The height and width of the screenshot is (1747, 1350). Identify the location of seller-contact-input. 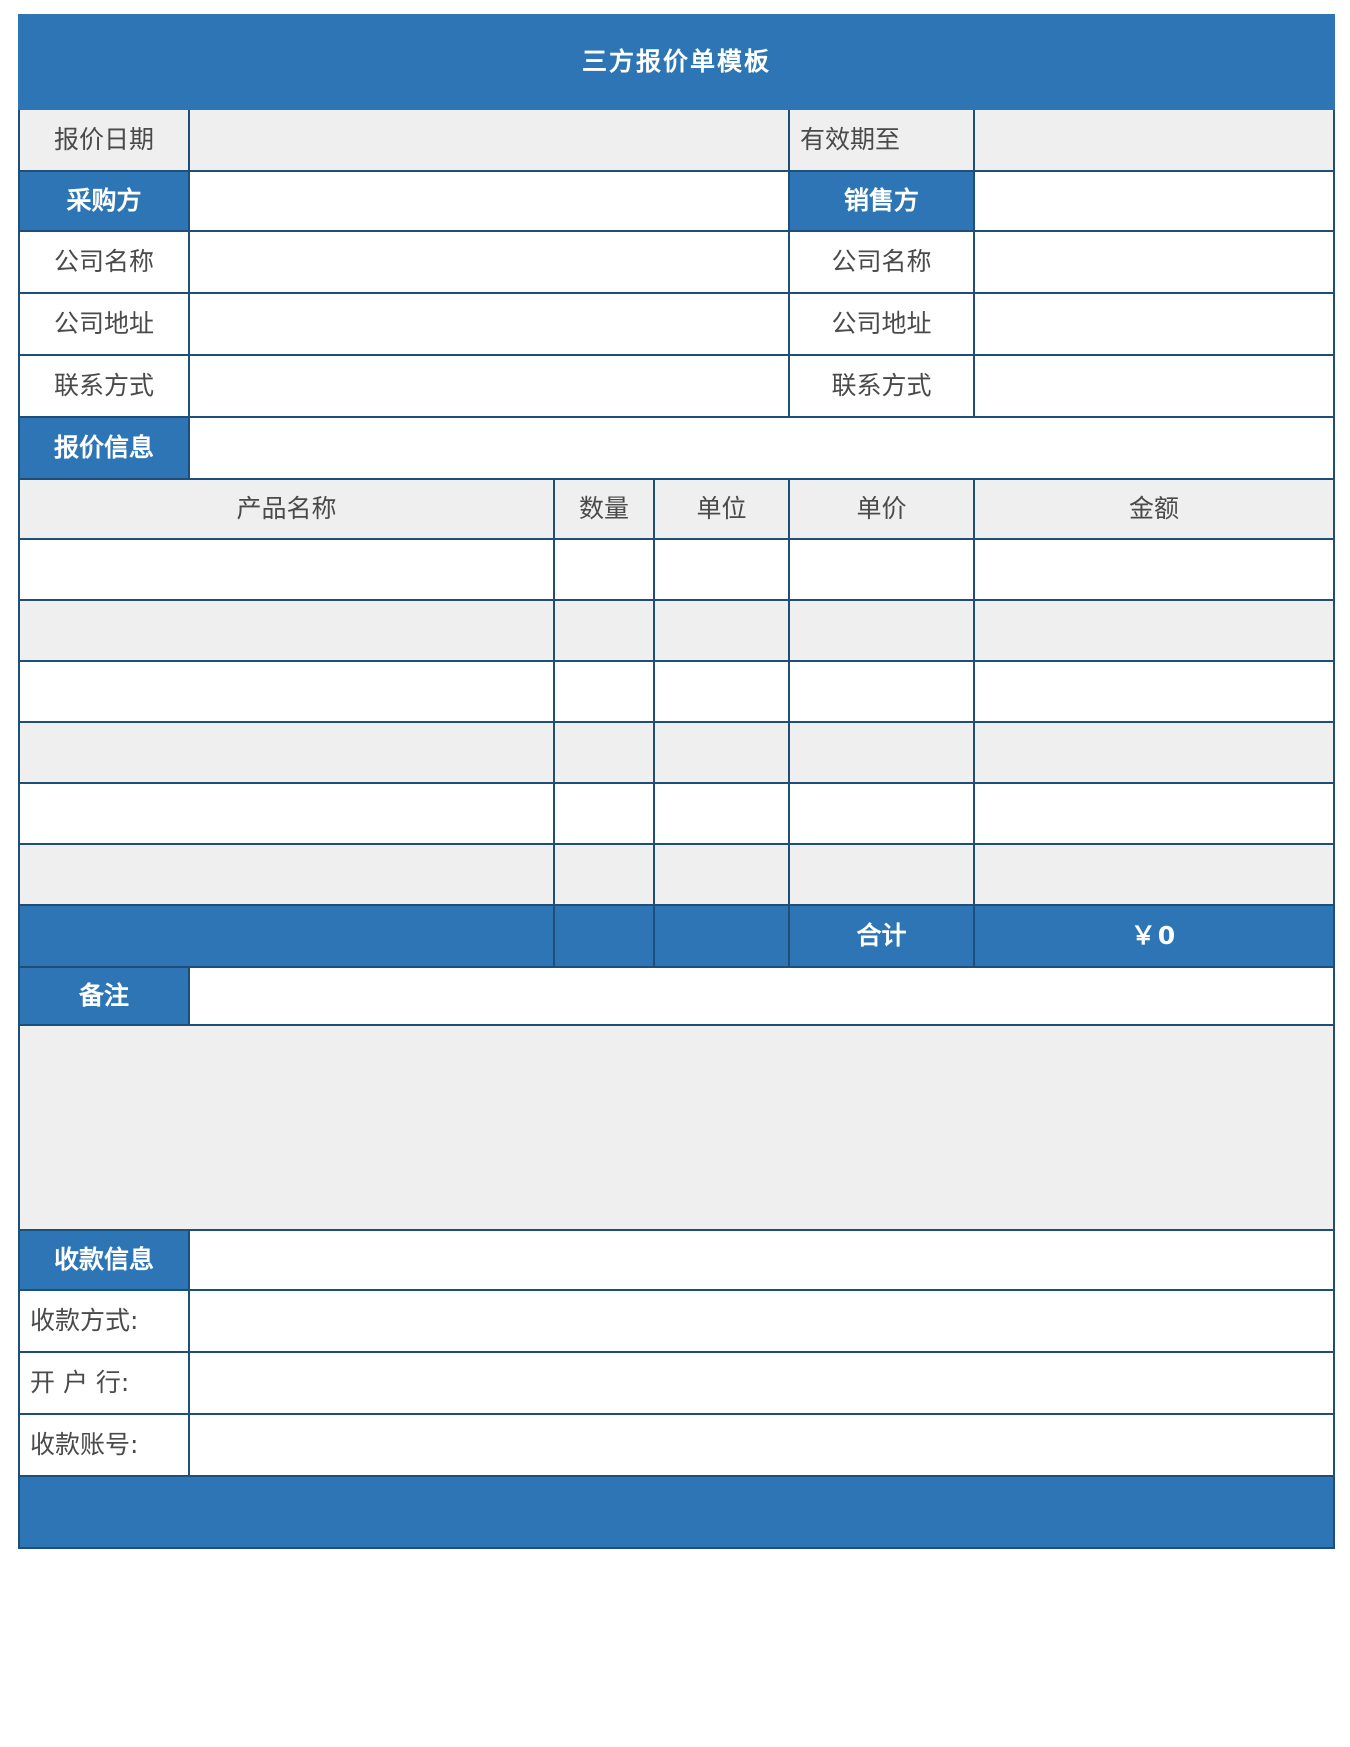
(1154, 386).